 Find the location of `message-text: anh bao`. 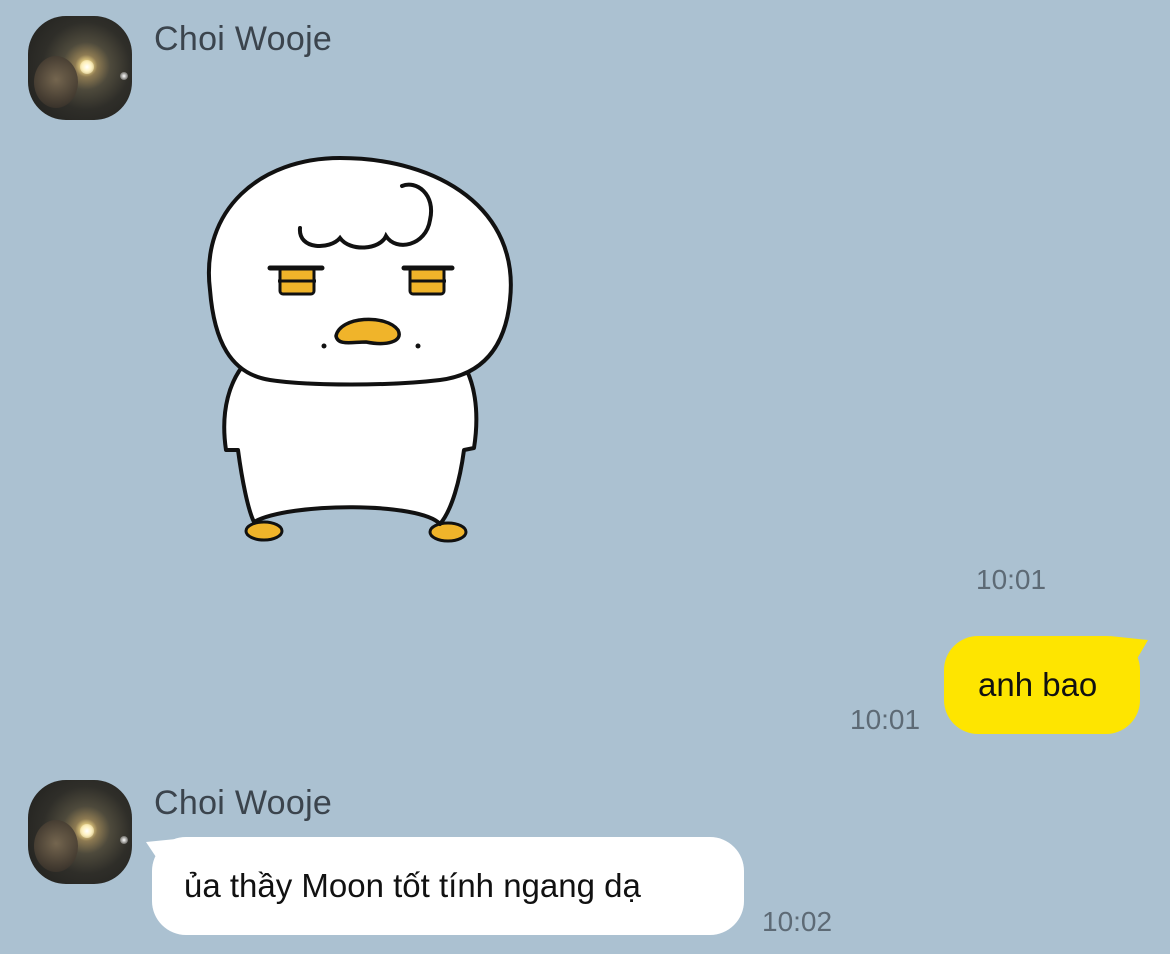

message-text: anh bao is located at coordinates (1038, 684).